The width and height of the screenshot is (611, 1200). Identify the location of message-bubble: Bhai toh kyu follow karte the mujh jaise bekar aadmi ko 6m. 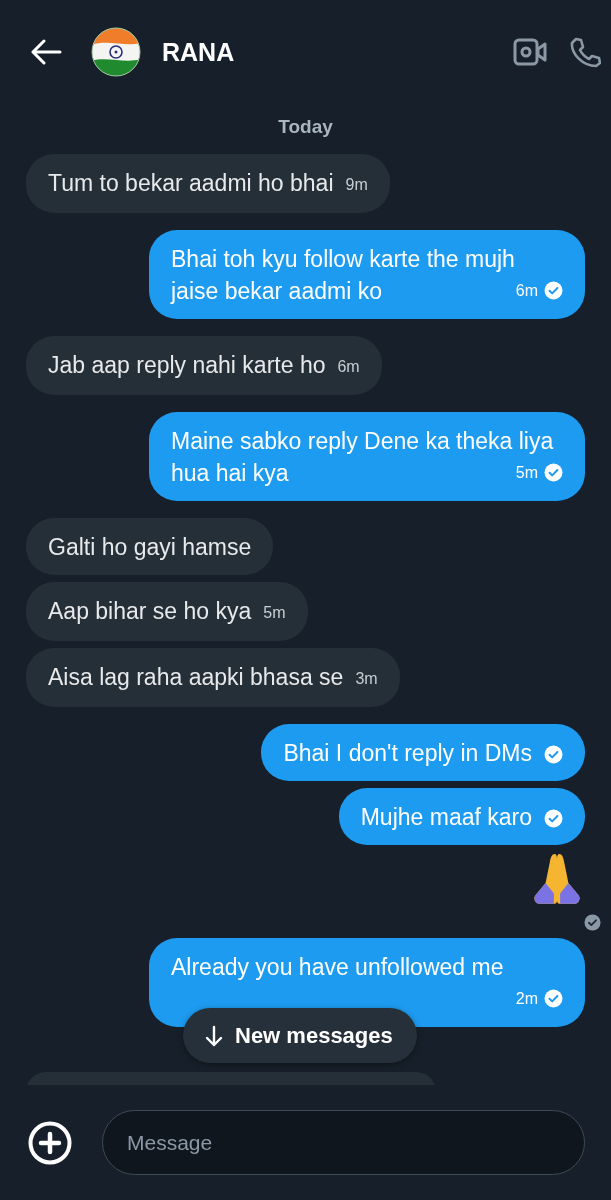
(367, 274).